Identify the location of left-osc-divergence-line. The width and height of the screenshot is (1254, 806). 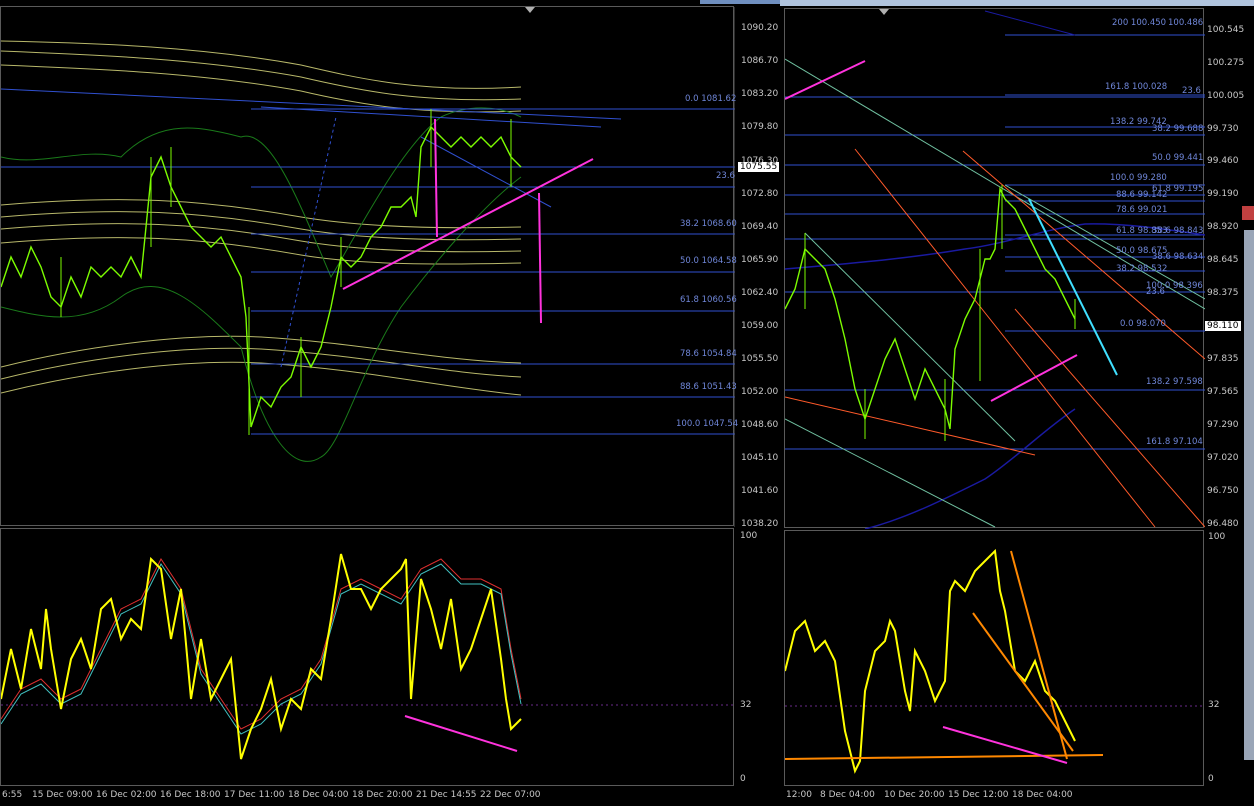
(461, 733).